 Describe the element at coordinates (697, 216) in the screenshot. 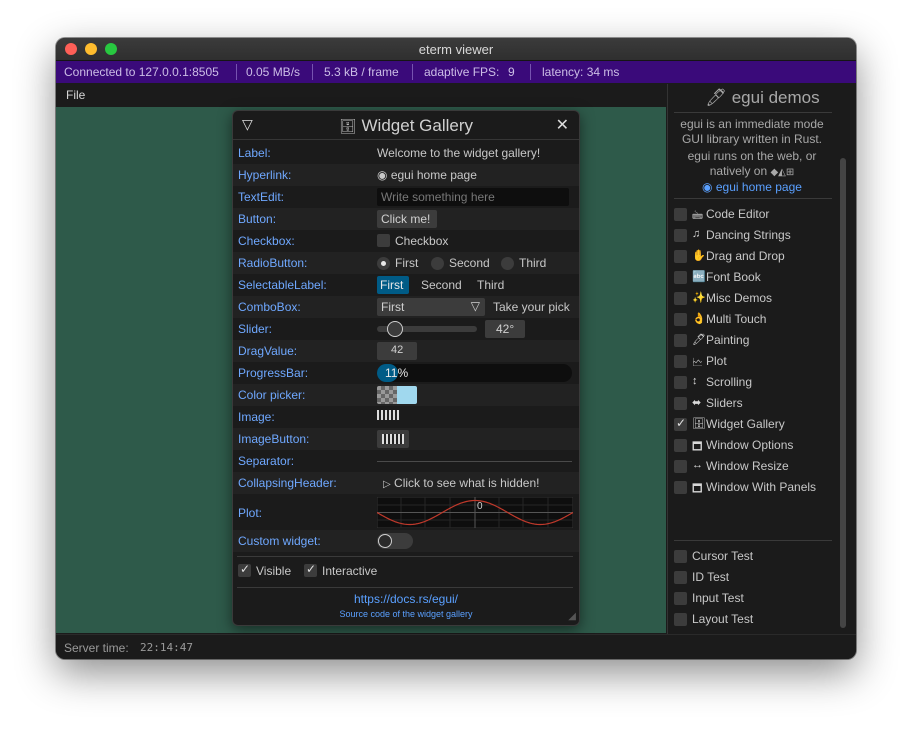

I see `demo-icon: 🖮` at that location.